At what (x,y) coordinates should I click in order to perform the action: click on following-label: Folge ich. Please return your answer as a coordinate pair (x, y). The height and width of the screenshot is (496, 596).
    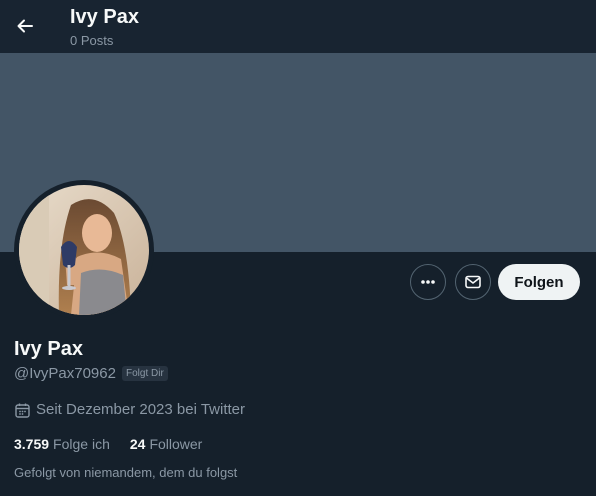
    Looking at the image, I should click on (81, 444).